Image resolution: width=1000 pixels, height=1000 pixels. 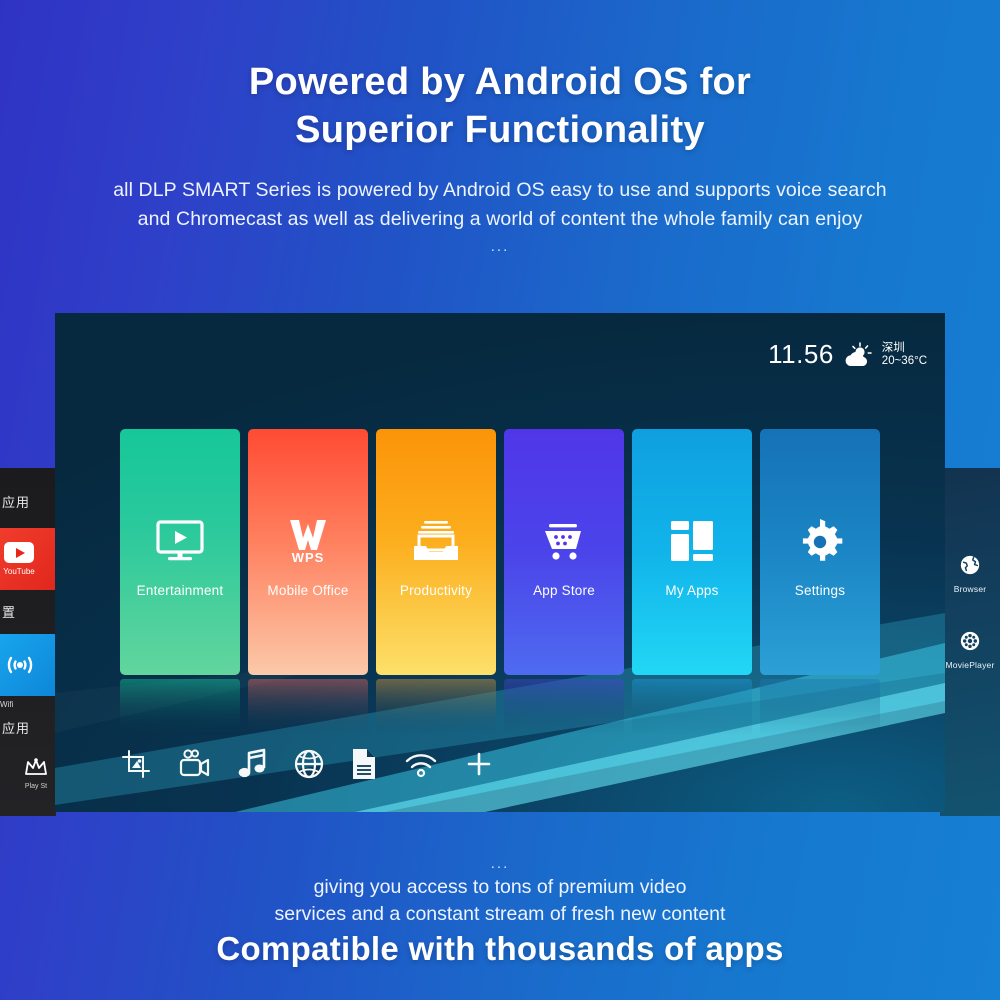 What do you see at coordinates (252, 764) in the screenshot?
I see `music-note-icon` at bounding box center [252, 764].